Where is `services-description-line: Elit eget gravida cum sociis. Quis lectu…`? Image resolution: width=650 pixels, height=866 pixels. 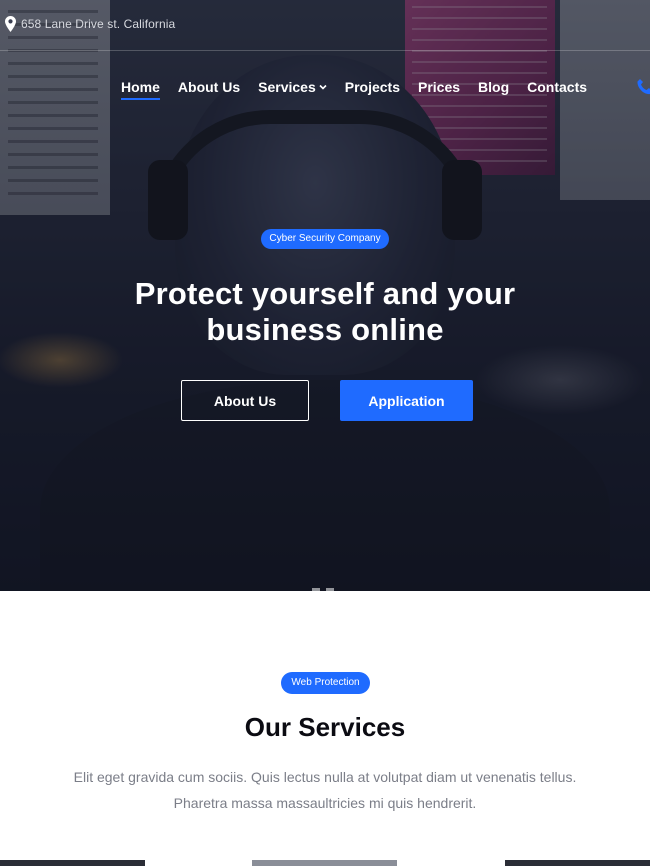 services-description-line: Elit eget gravida cum sociis. Quis lectu… is located at coordinates (325, 777).